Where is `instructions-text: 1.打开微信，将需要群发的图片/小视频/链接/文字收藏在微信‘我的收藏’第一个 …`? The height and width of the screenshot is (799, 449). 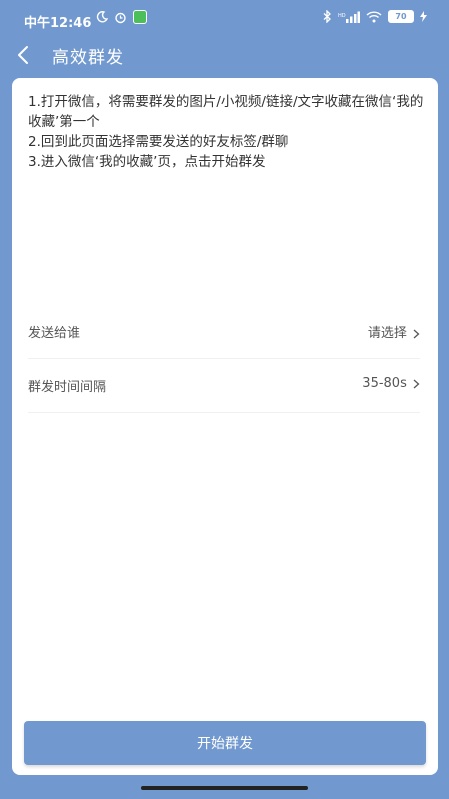 instructions-text: 1.打开微信，将需要群发的图片/小视频/链接/文字收藏在微信‘我的收藏’第一个 … is located at coordinates (226, 132).